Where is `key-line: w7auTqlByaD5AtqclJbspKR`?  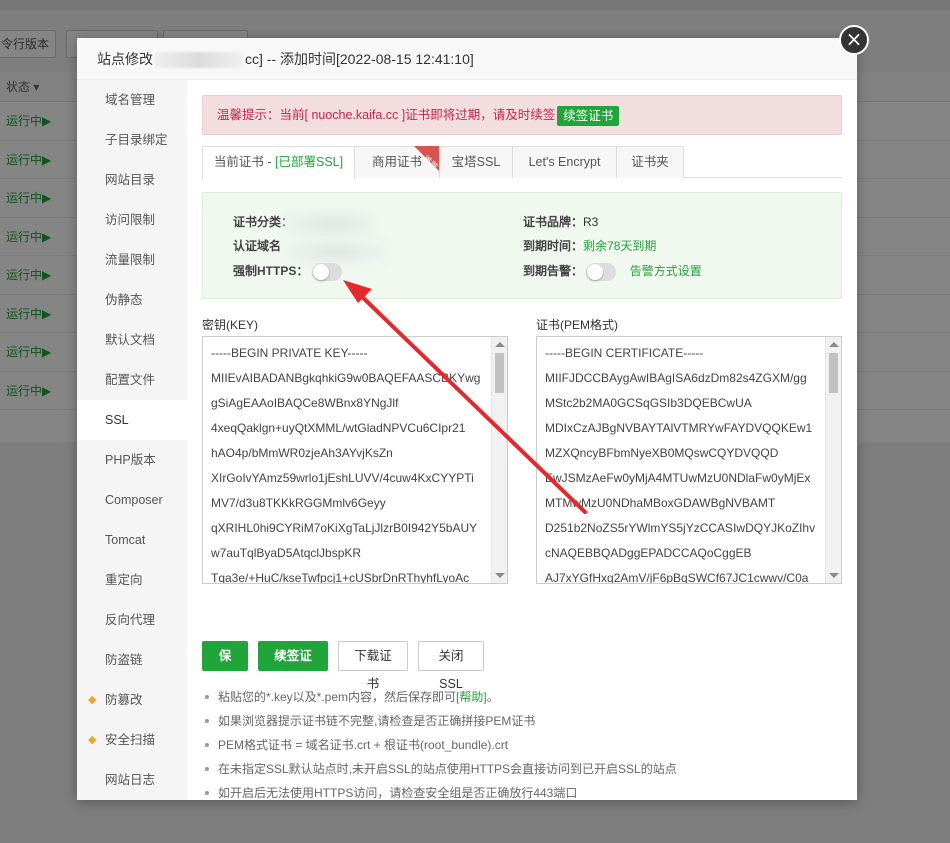
key-line: w7auTqlByaD5AtqclJbspKR is located at coordinates (286, 553).